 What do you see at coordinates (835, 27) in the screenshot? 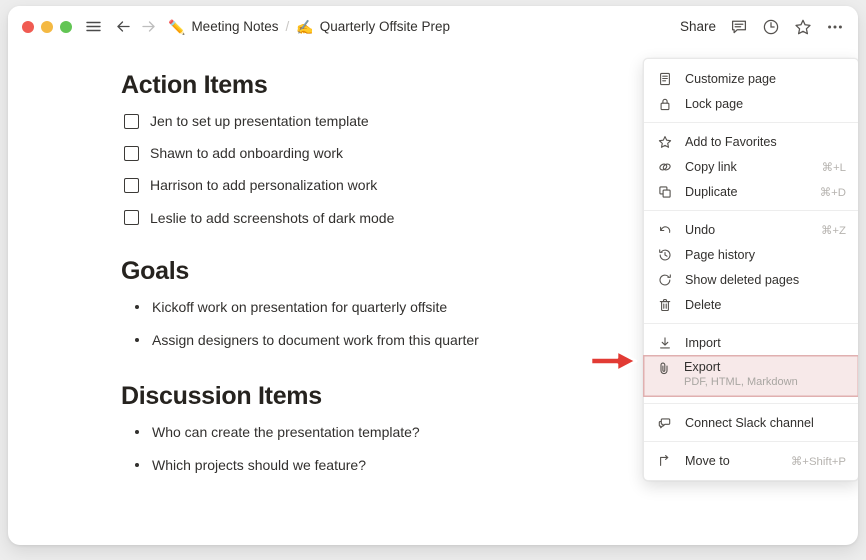
I see `more-options-icon` at bounding box center [835, 27].